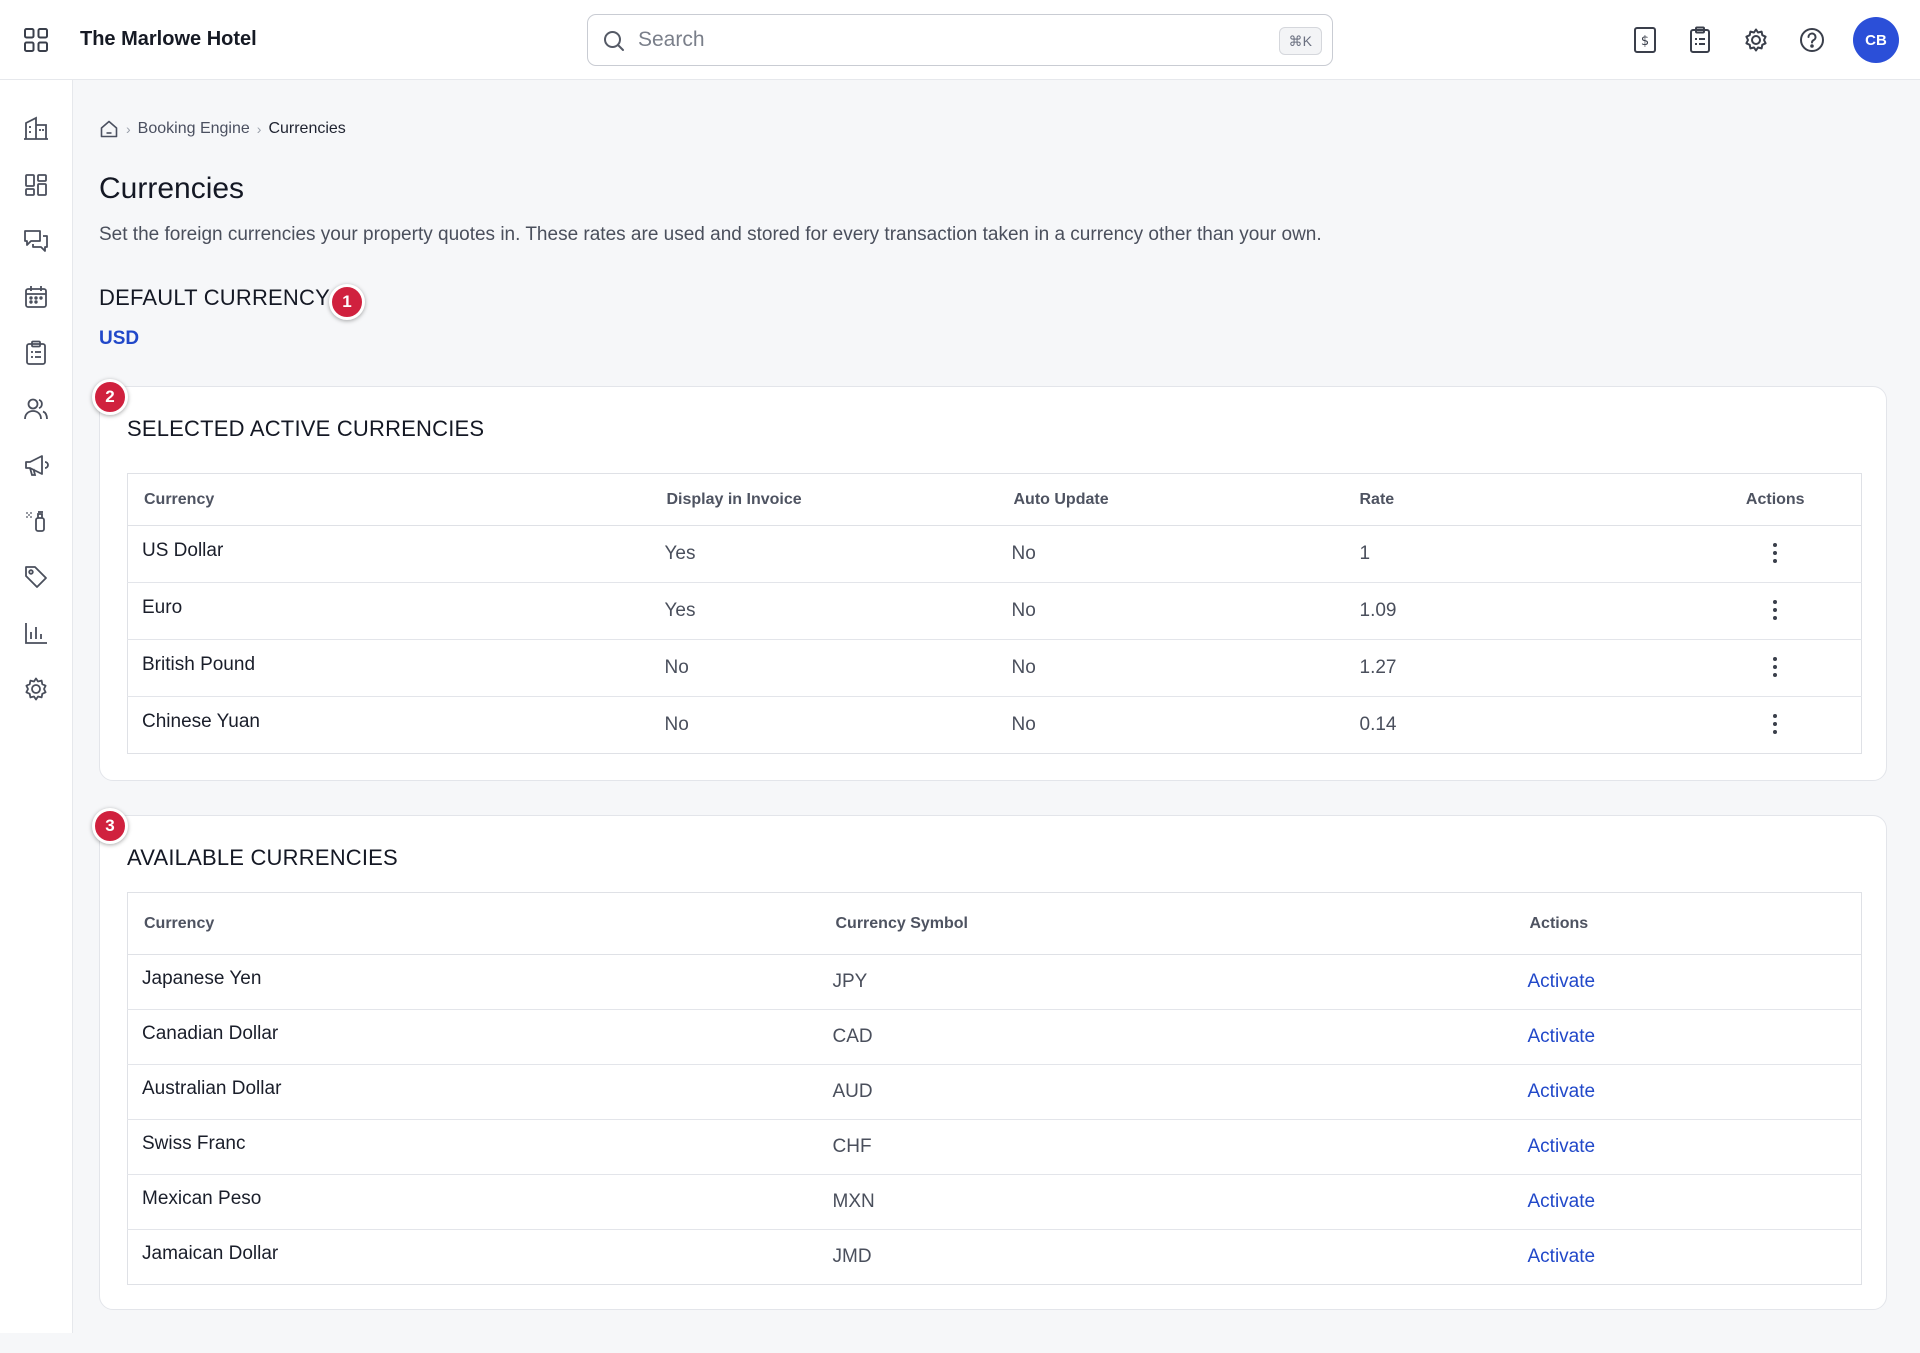 The width and height of the screenshot is (1920, 1353). I want to click on display-in-invoice: No, so click(676, 724).